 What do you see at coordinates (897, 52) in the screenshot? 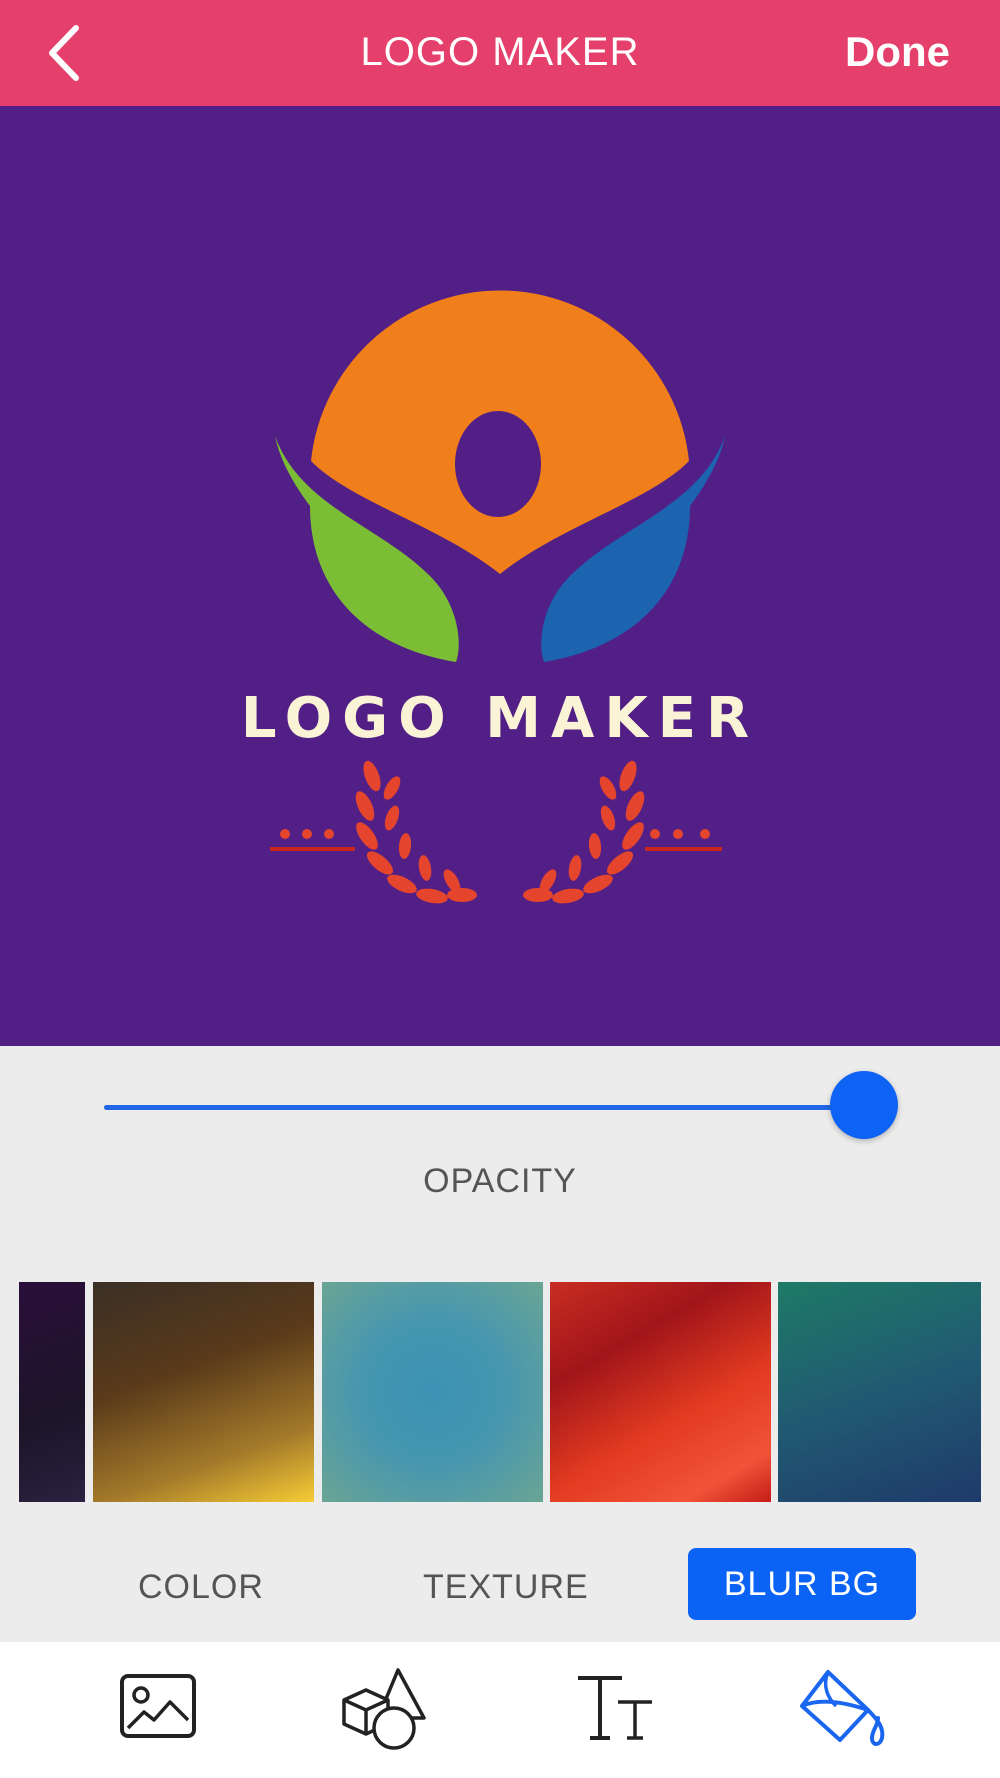
I see `done-button: Done` at bounding box center [897, 52].